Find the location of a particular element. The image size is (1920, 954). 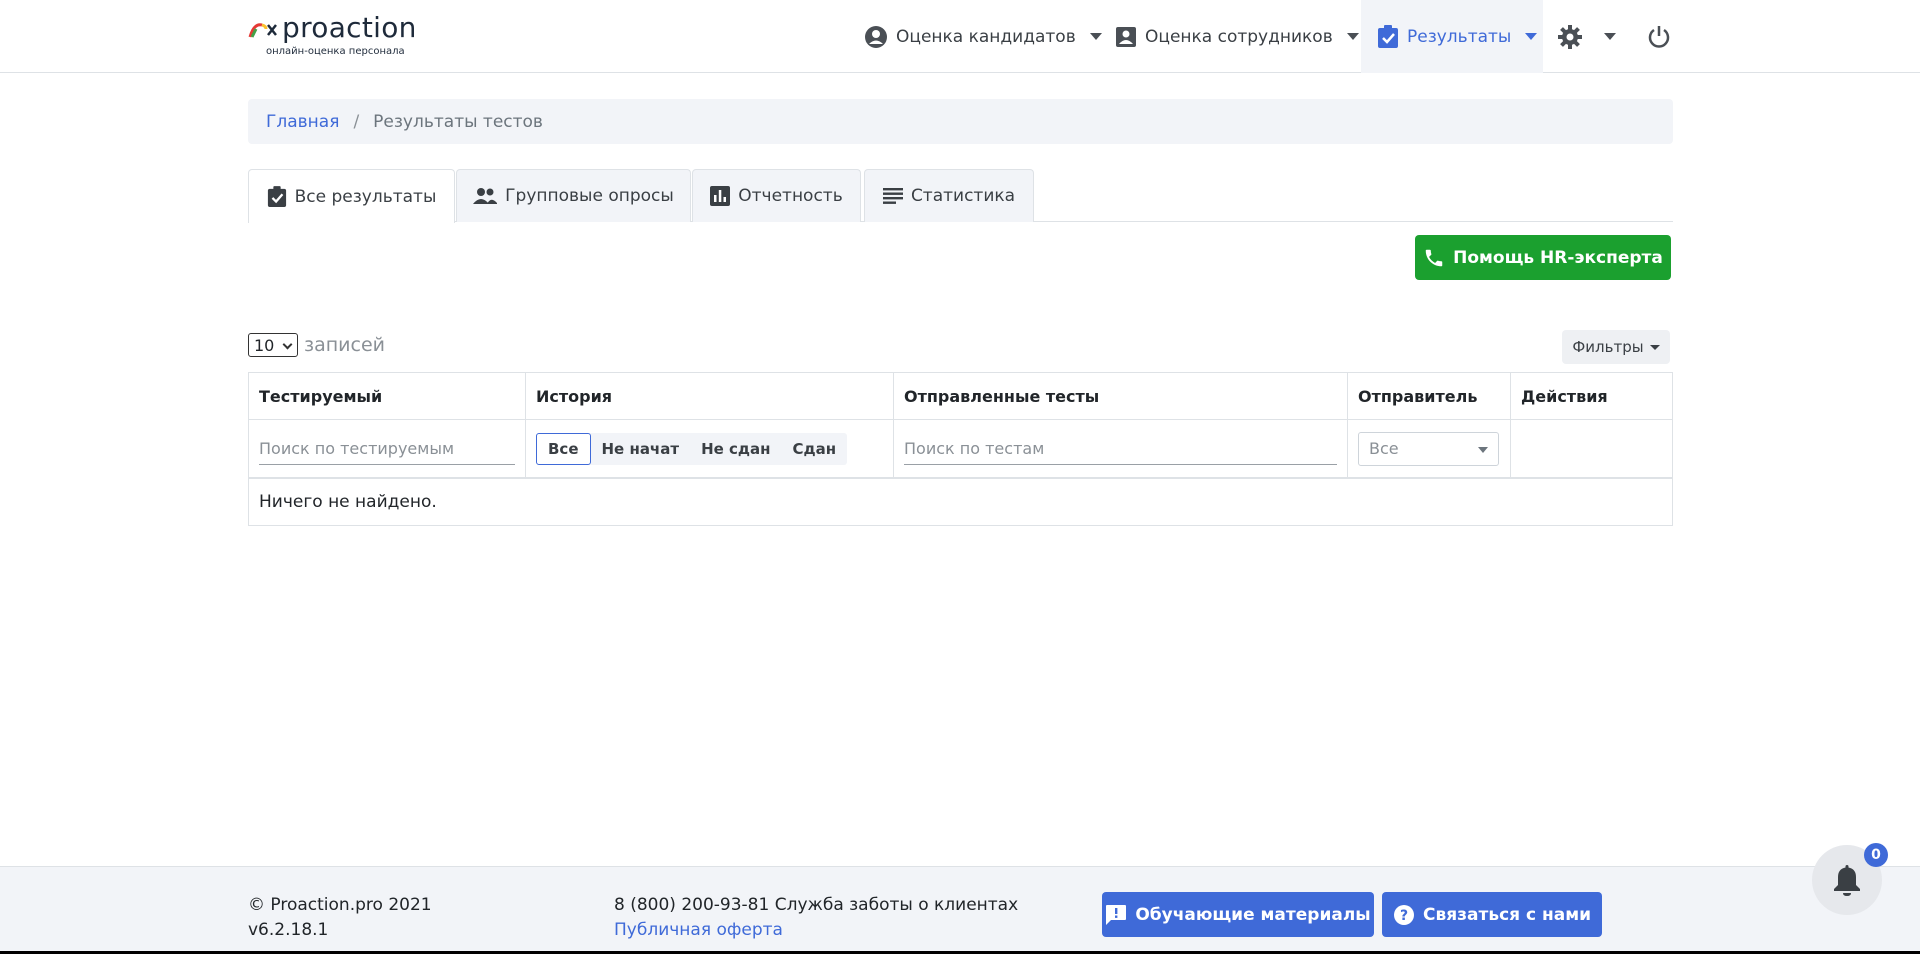

column-header-actions: Действия is located at coordinates (1564, 396).